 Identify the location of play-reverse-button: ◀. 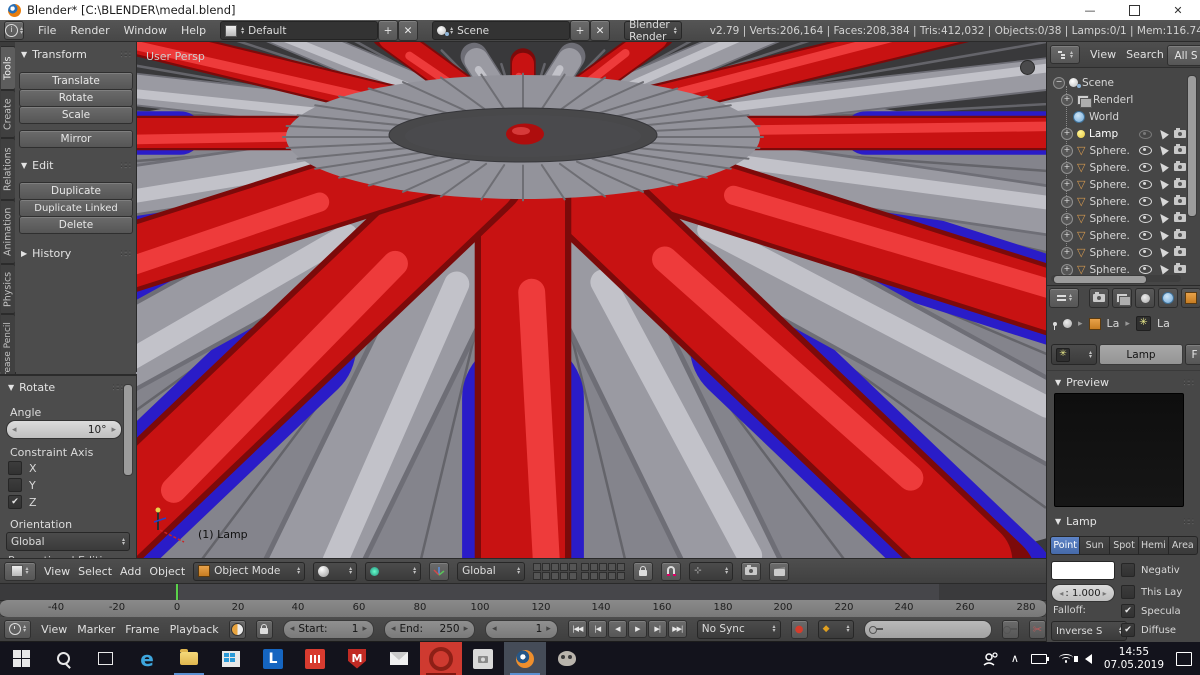
(617, 629).